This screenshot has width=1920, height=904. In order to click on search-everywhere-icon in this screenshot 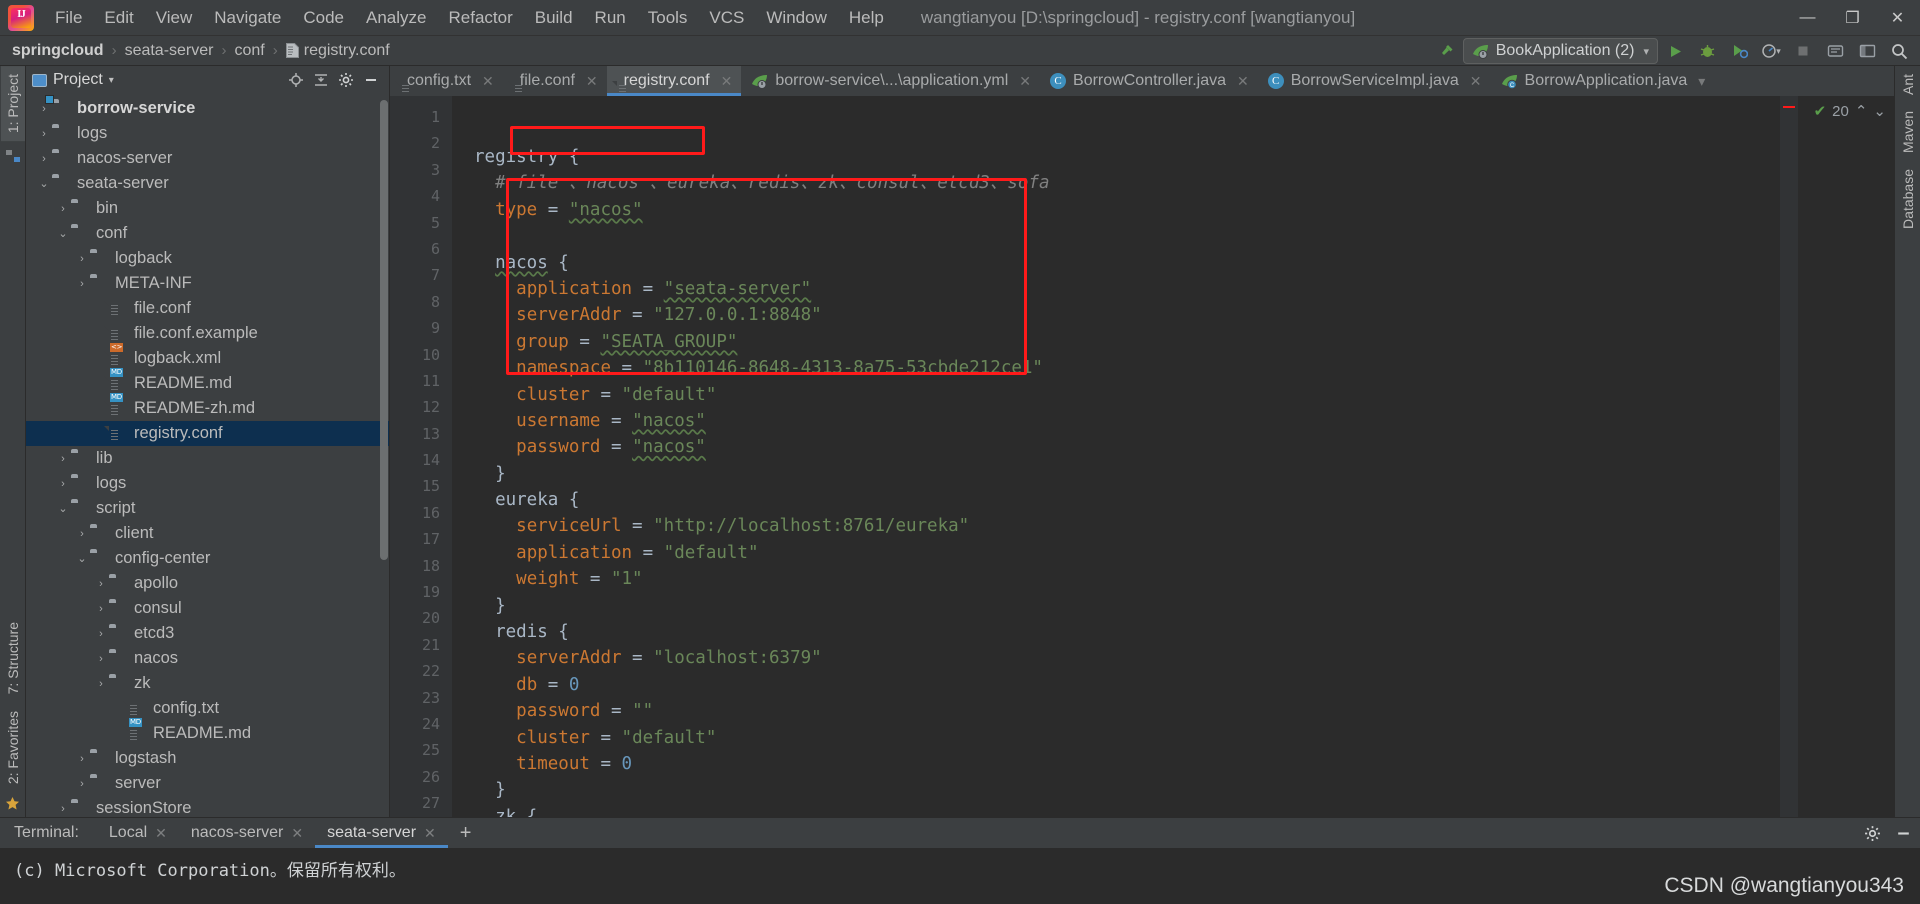, I will do `click(1899, 51)`.